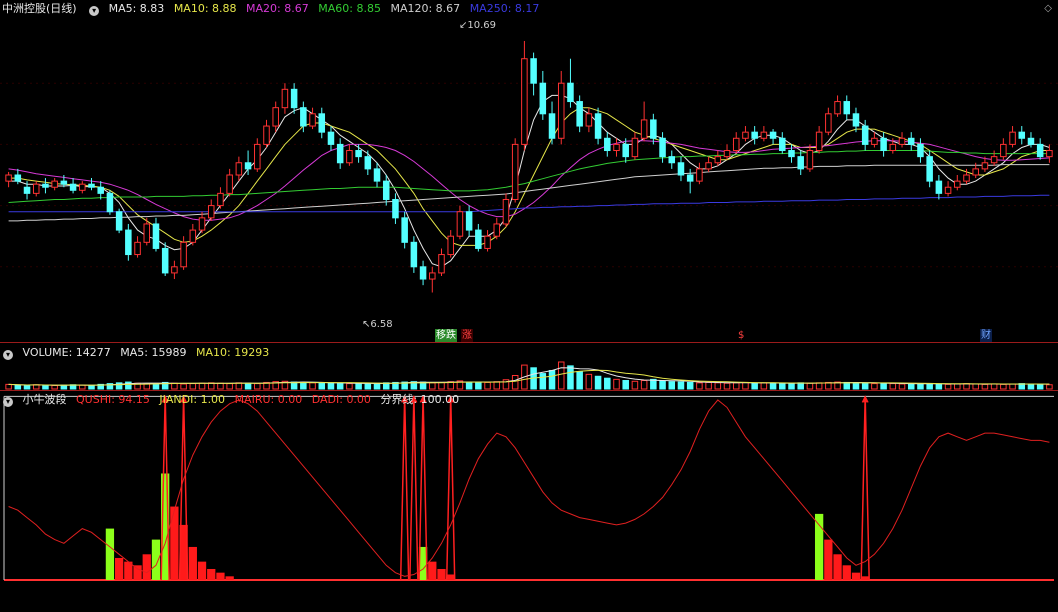 The image size is (1058, 612). What do you see at coordinates (986, 335) in the screenshot?
I see `event-tag-4: 财` at bounding box center [986, 335].